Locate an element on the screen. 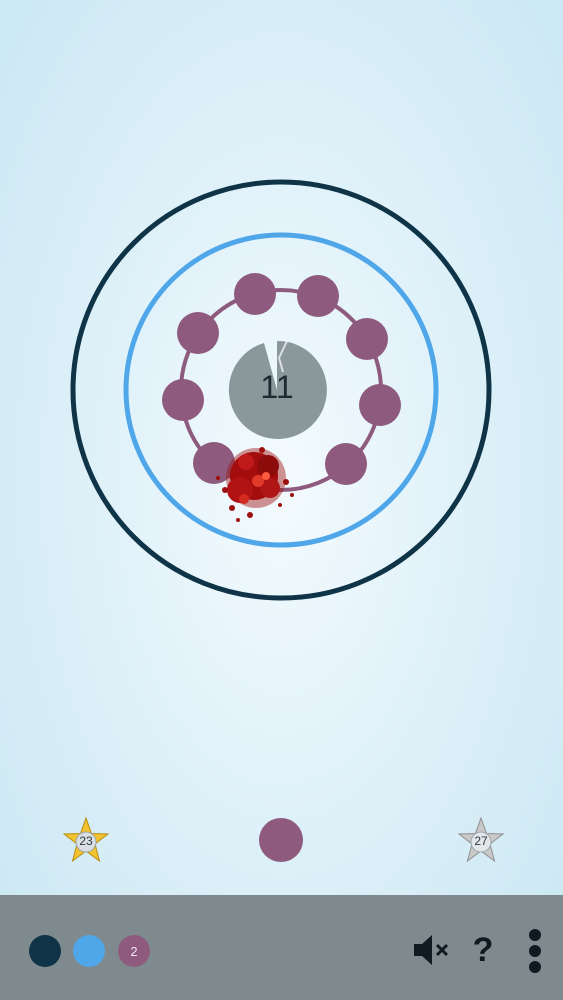 The height and width of the screenshot is (1000, 563). right-star-value: 27 is located at coordinates (481, 841).